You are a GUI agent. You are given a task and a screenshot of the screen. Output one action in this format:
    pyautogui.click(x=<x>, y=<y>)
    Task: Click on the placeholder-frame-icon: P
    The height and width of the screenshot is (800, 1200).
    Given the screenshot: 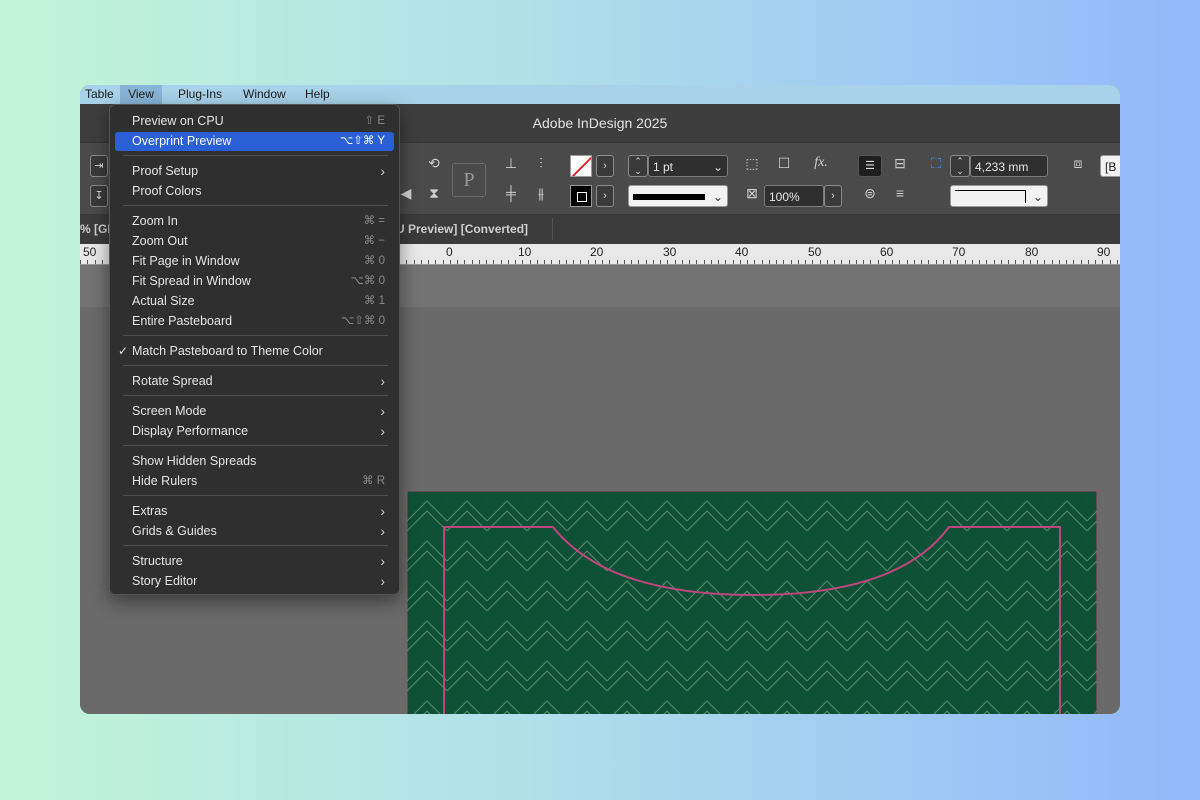 What is the action you would take?
    pyautogui.click(x=469, y=180)
    